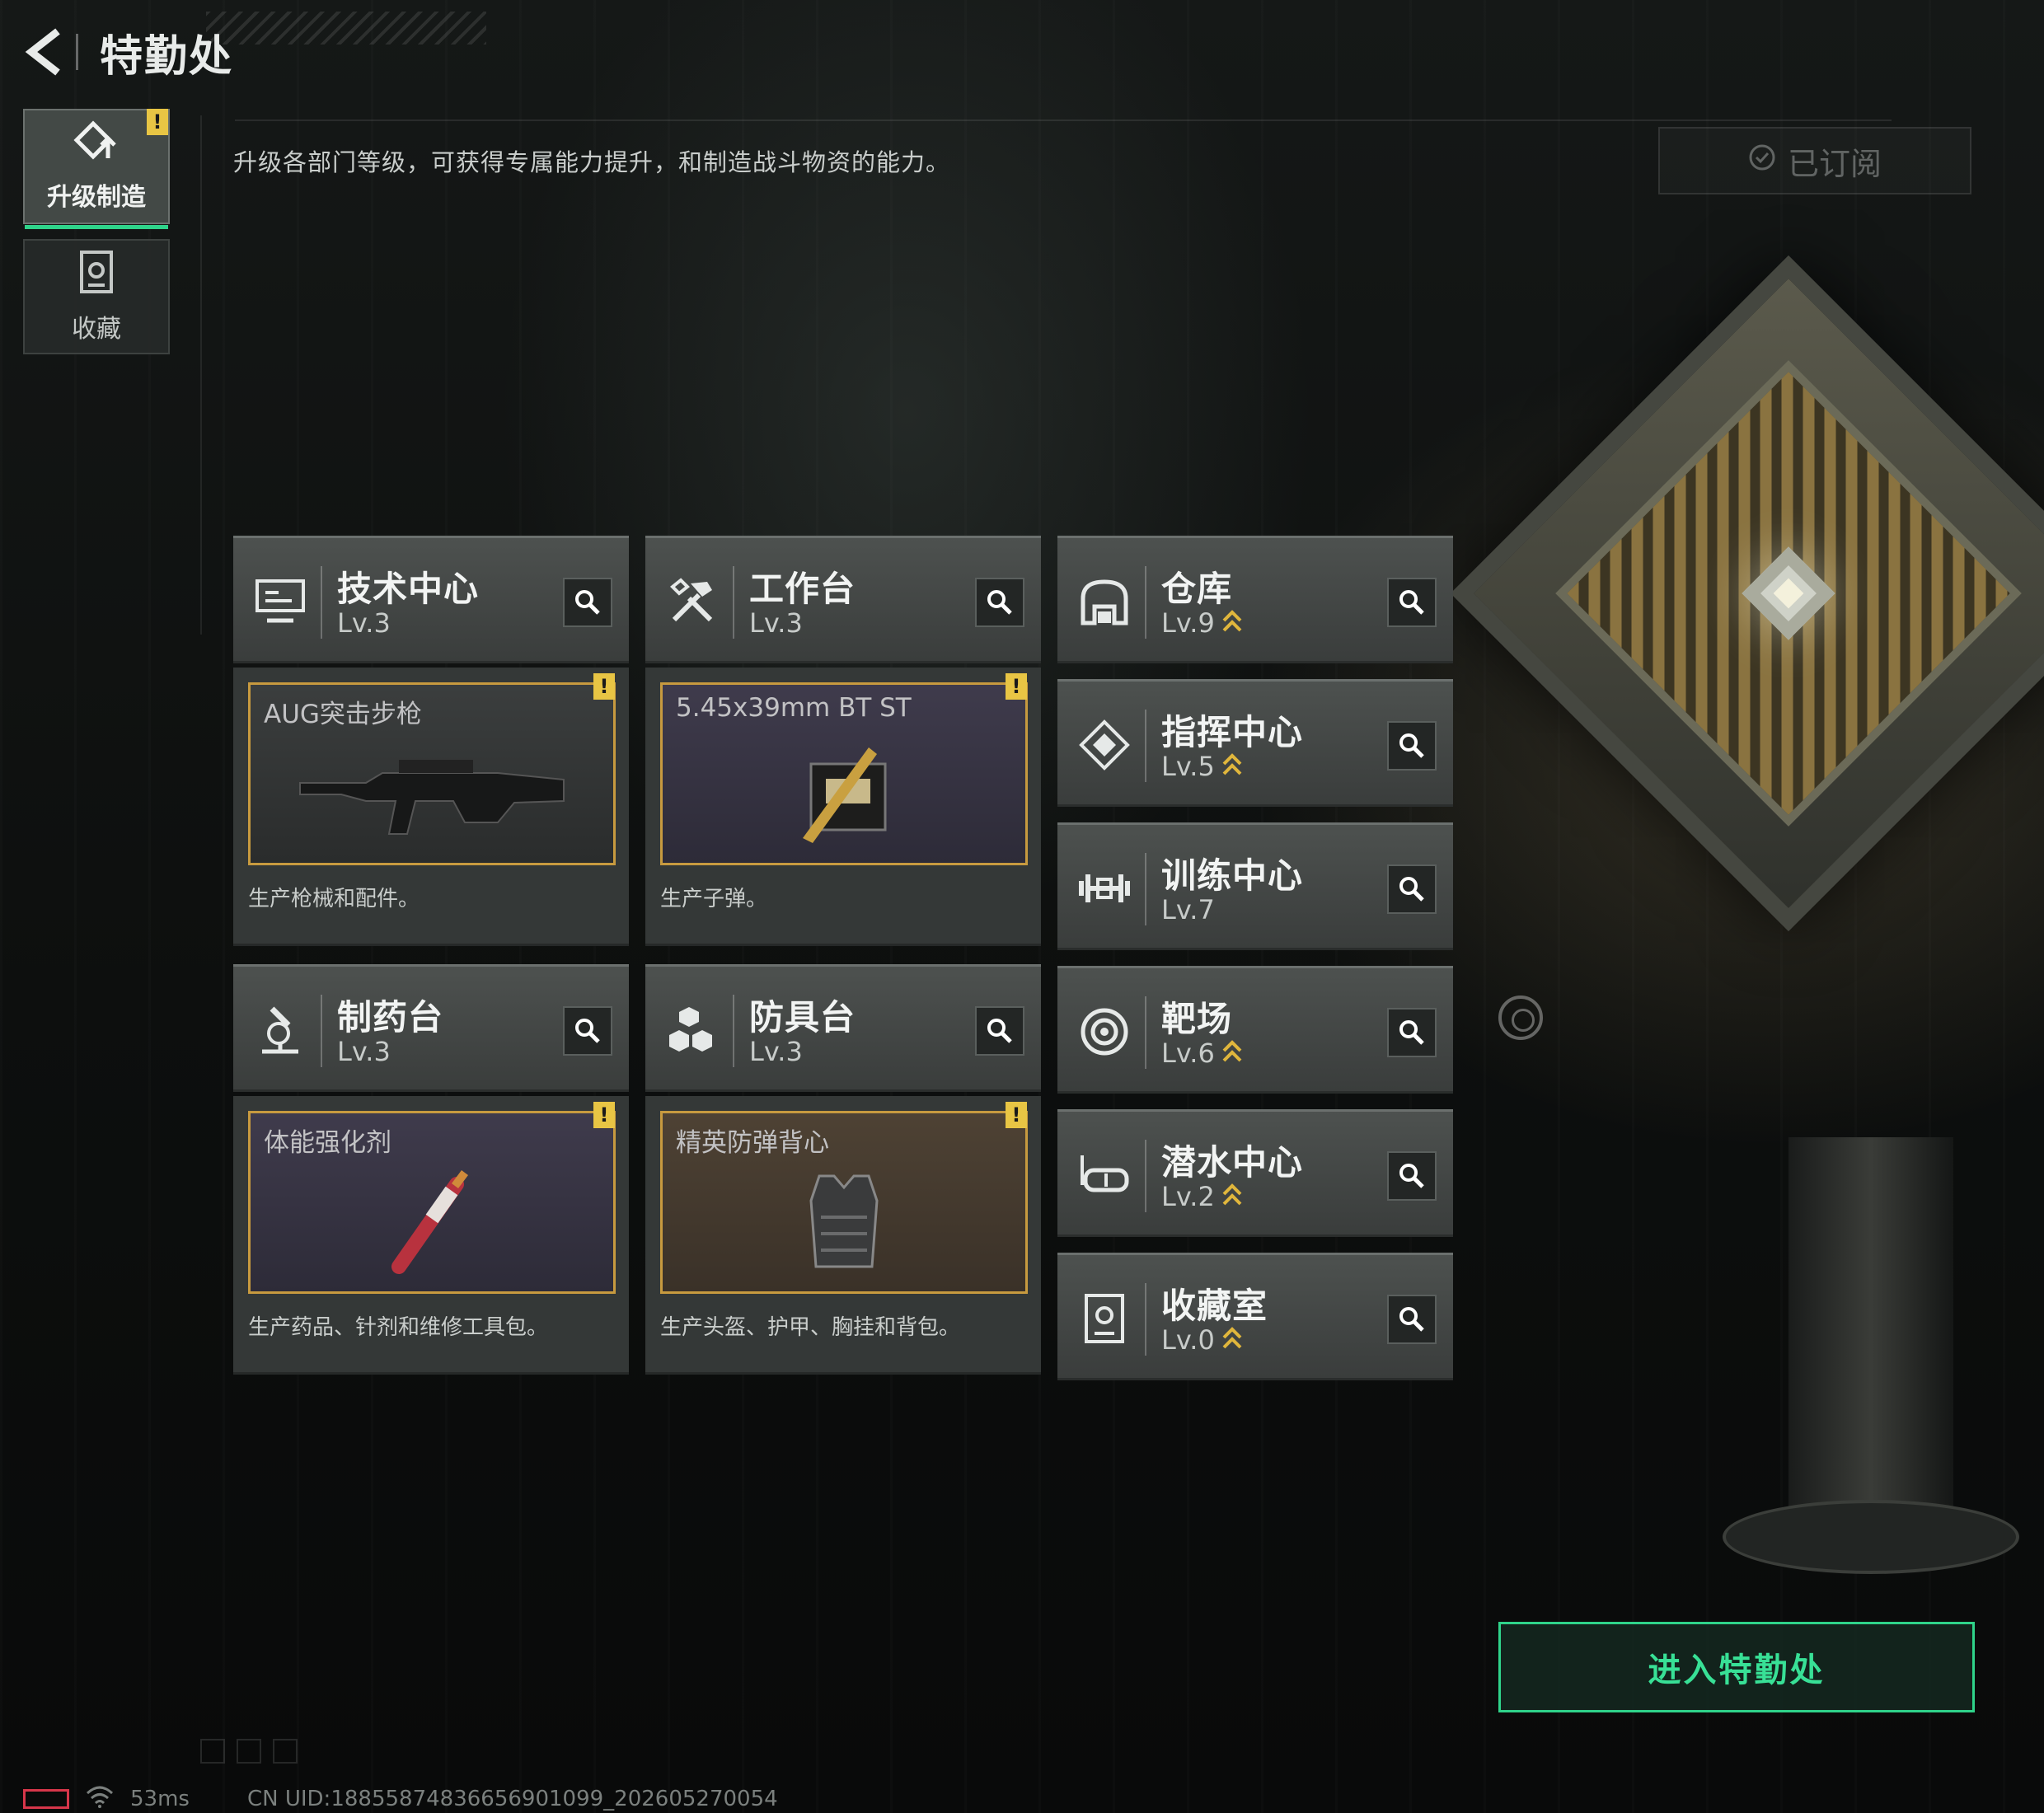 This screenshot has height=1813, width=2044. What do you see at coordinates (1232, 1163) in the screenshot?
I see `dept-name: 潜水中心` at bounding box center [1232, 1163].